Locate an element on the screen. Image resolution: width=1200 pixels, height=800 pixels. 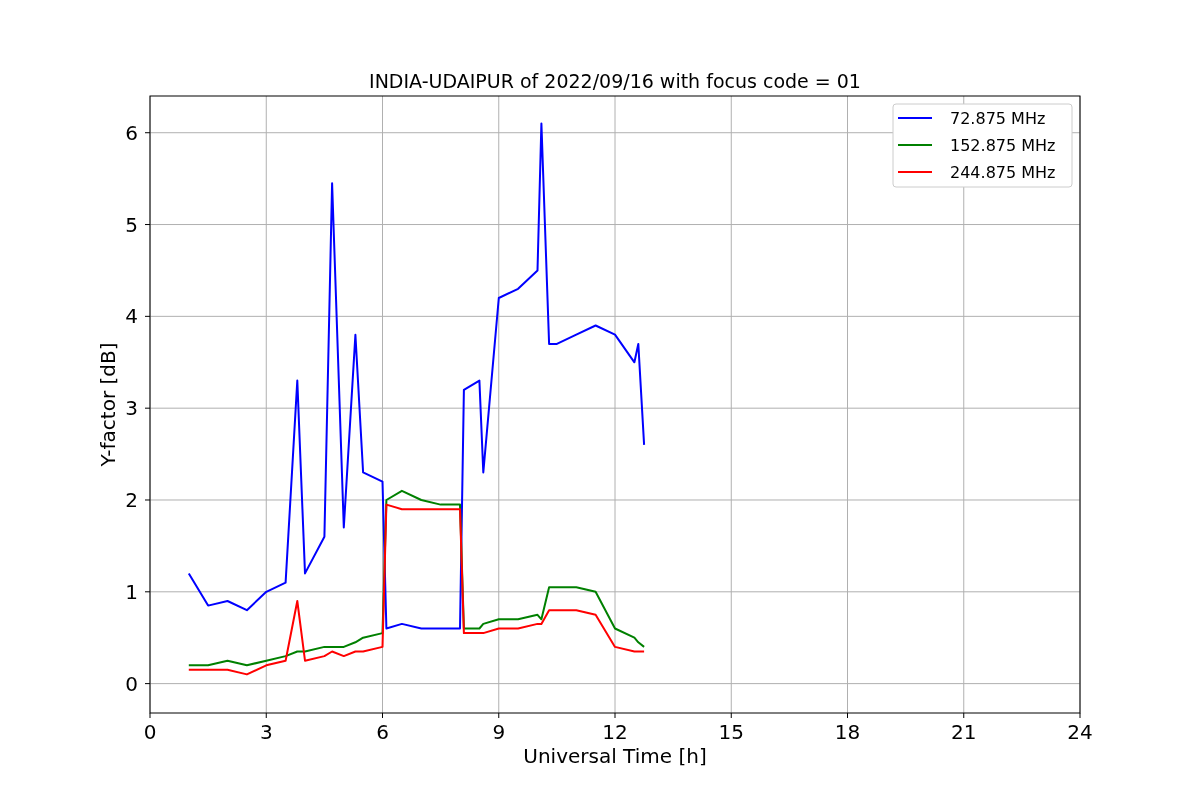
y-tick-label: 0 is located at coordinates (131, 683).